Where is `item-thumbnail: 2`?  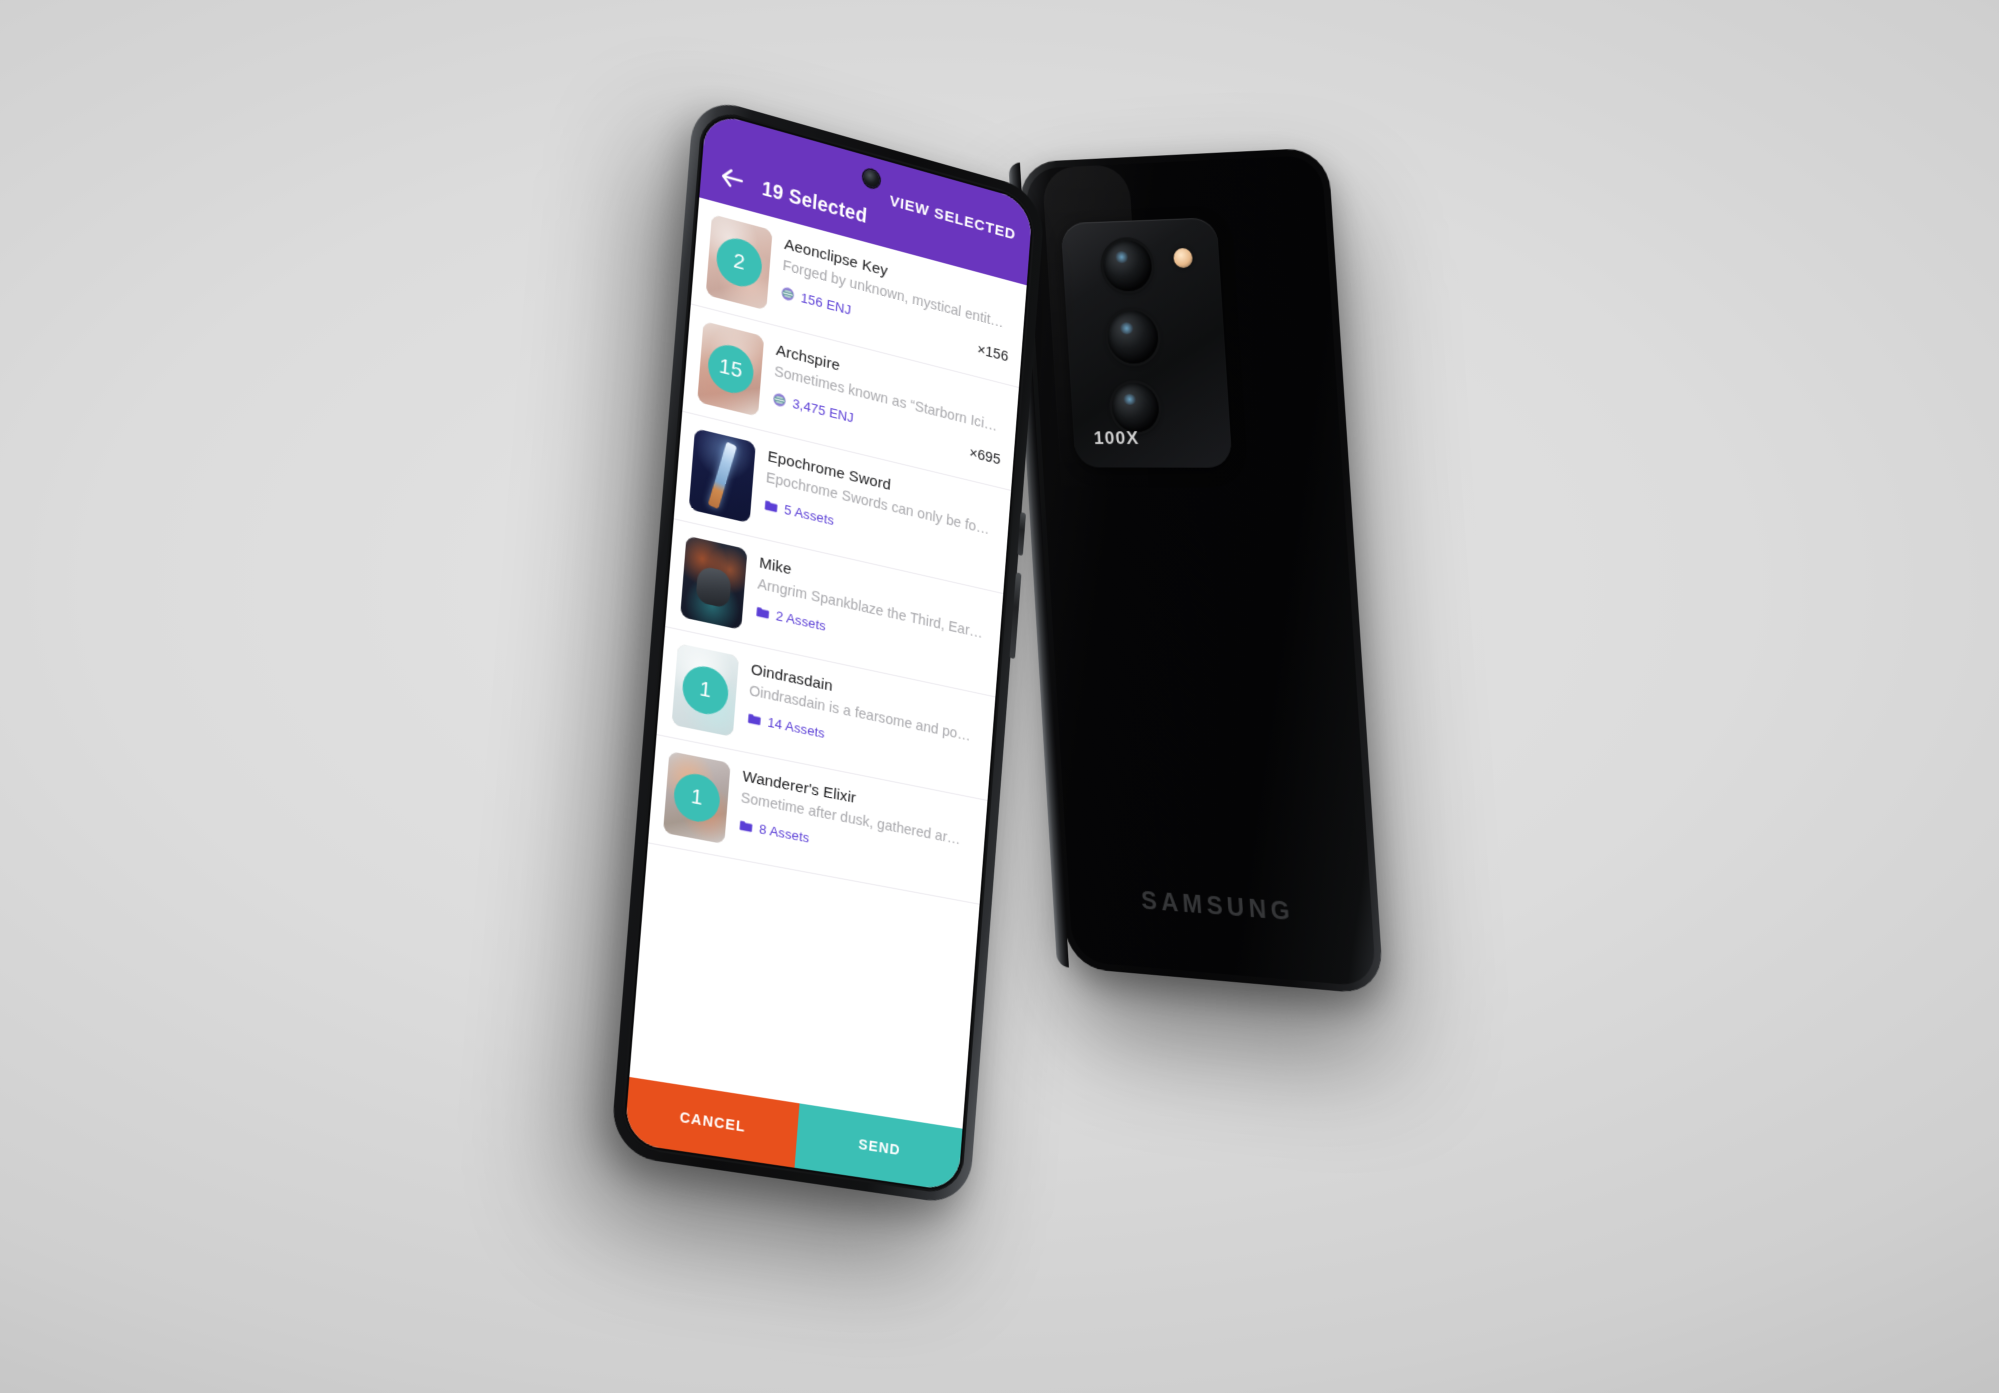 item-thumbnail: 2 is located at coordinates (739, 262).